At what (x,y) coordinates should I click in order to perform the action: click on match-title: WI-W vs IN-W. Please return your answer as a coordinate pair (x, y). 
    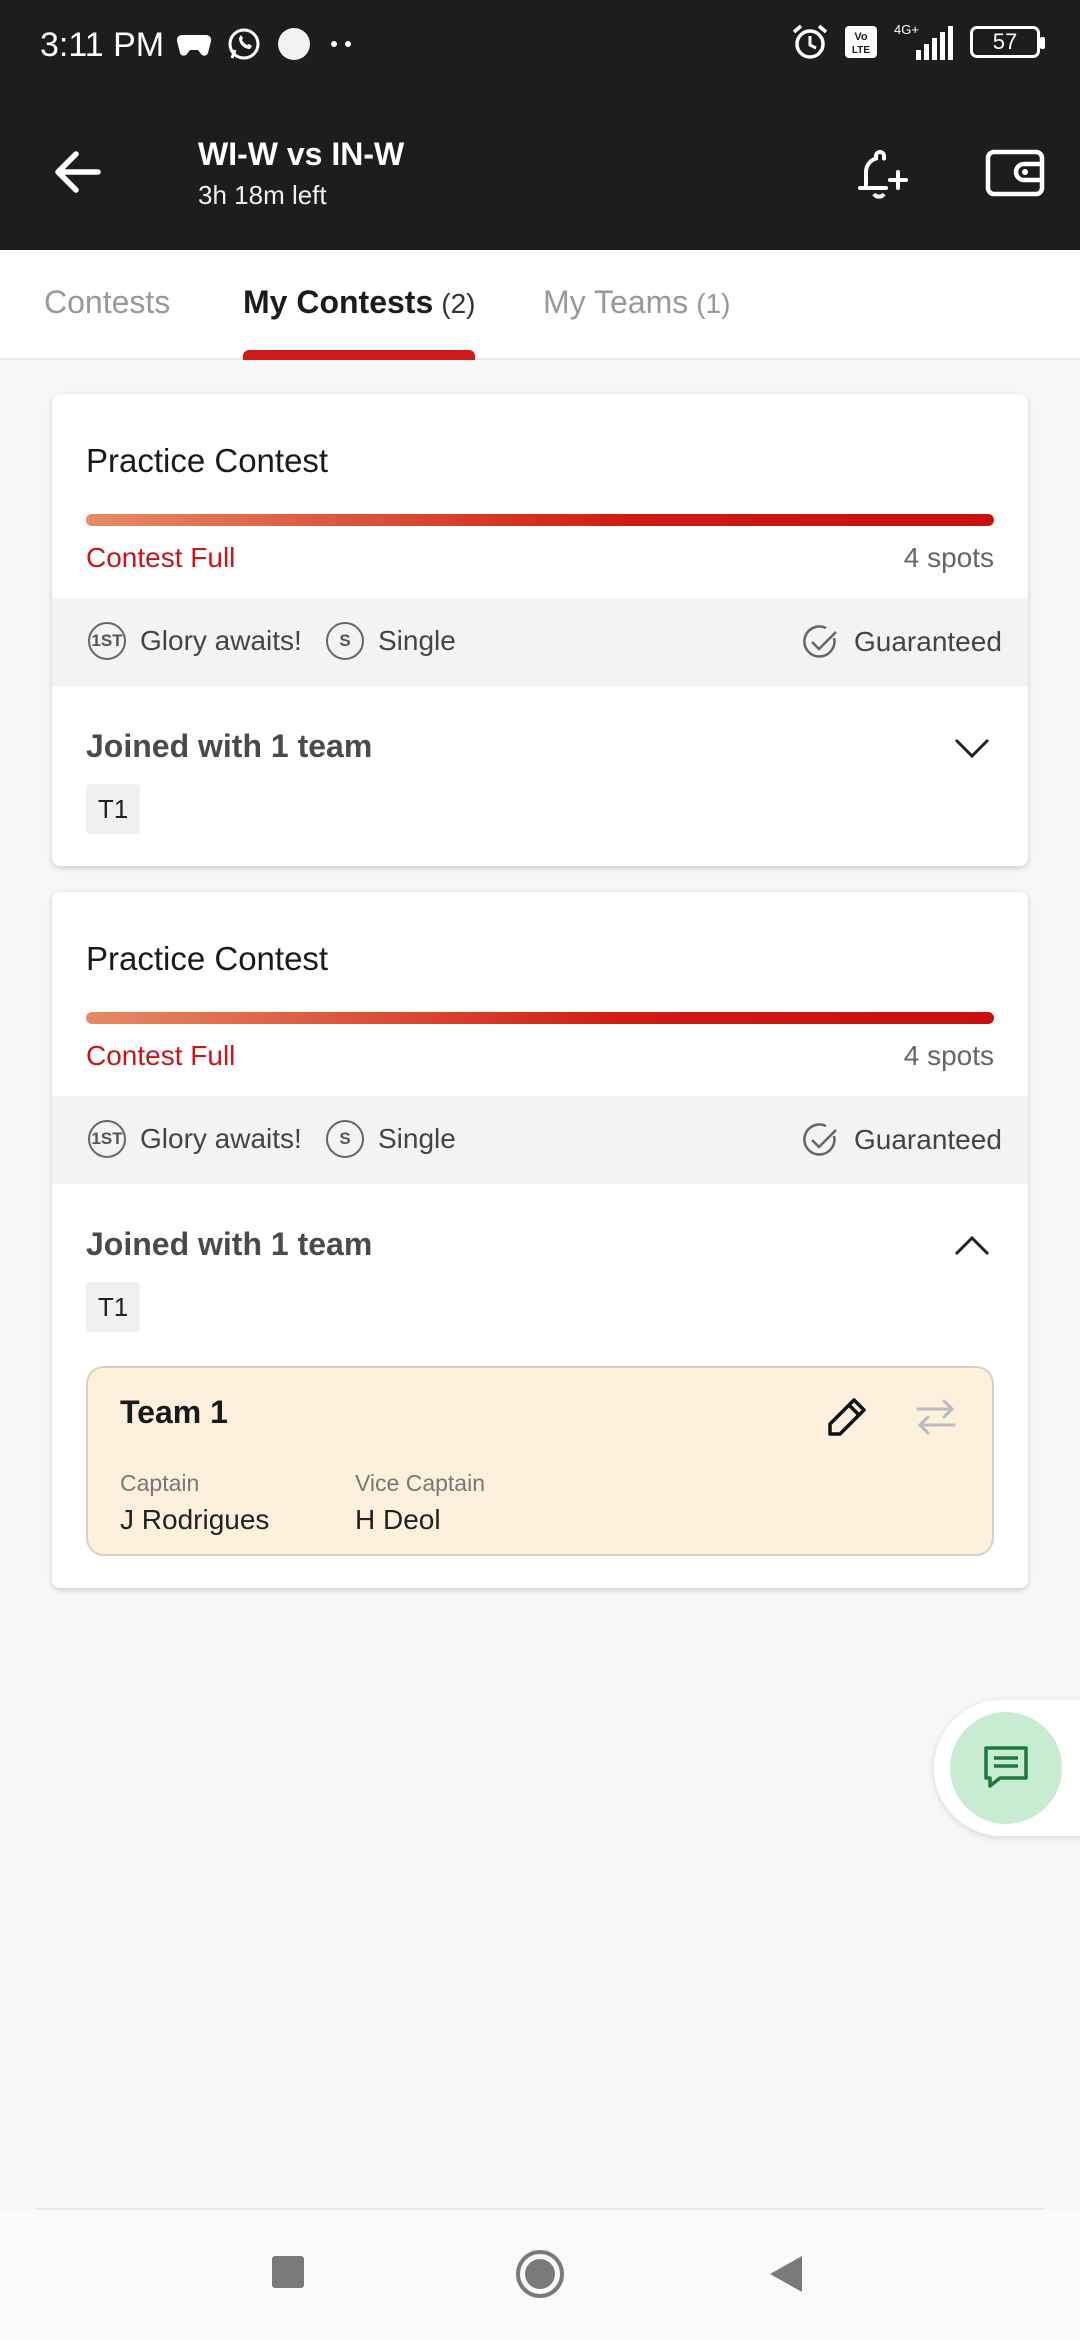
    Looking at the image, I should click on (301, 154).